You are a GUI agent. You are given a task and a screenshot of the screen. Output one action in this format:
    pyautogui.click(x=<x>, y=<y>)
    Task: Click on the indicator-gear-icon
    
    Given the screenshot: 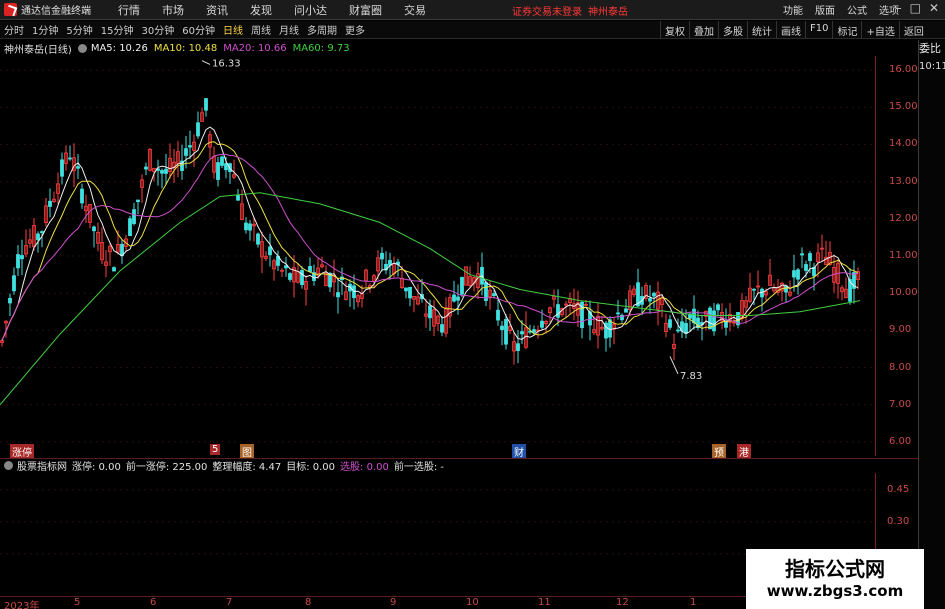 What is the action you would take?
    pyautogui.click(x=8, y=465)
    